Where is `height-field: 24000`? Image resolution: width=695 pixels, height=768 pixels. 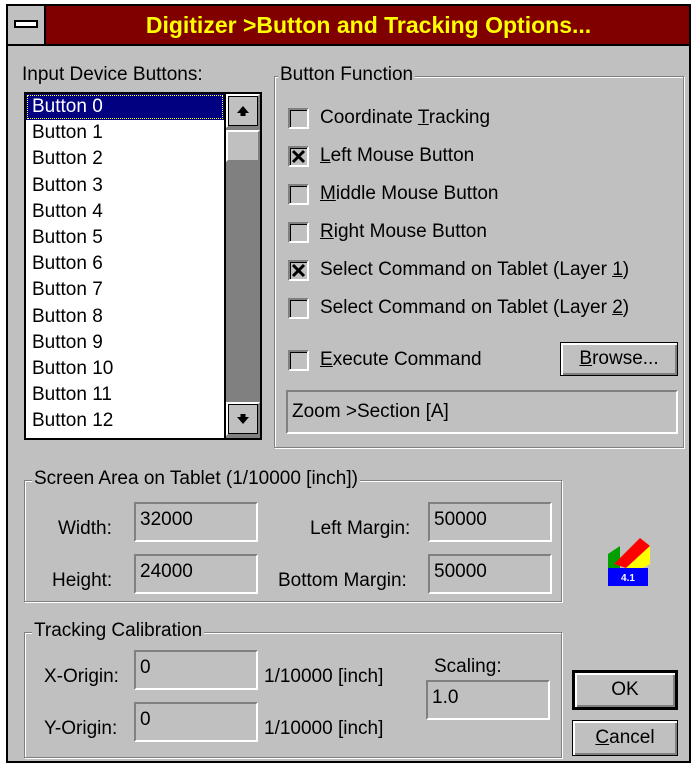
height-field: 24000 is located at coordinates (196, 574).